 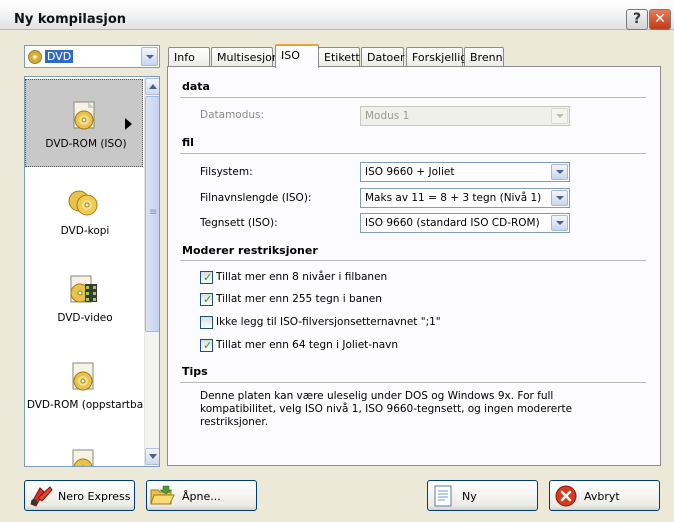 What do you see at coordinates (337, 15) in the screenshot?
I see `title-bar: Ny kompilasjon ? ✕` at bounding box center [337, 15].